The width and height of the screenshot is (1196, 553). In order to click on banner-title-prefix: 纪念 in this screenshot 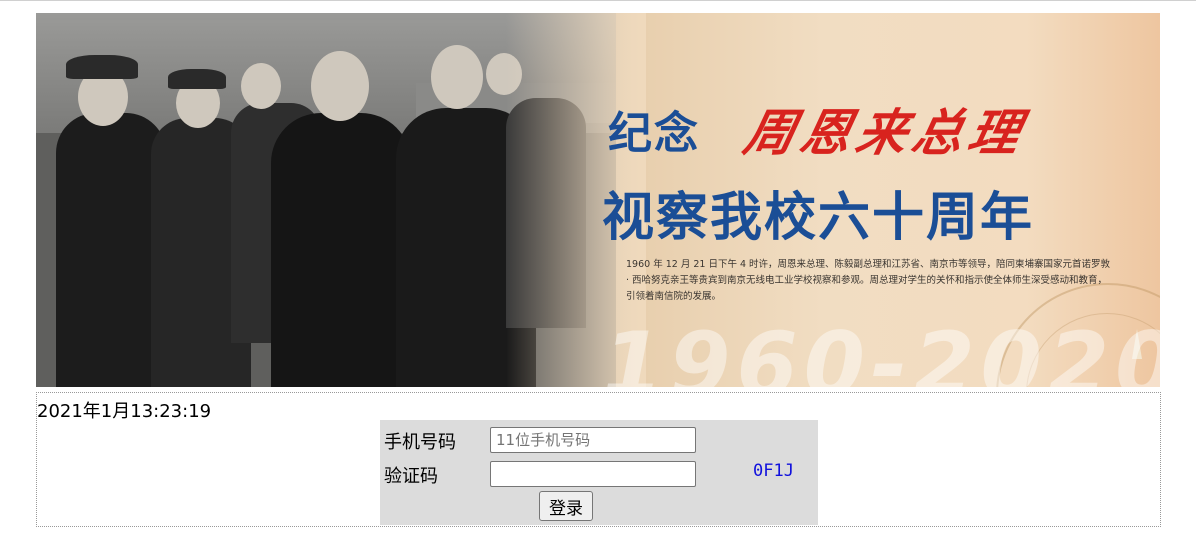, I will do `click(654, 133)`.